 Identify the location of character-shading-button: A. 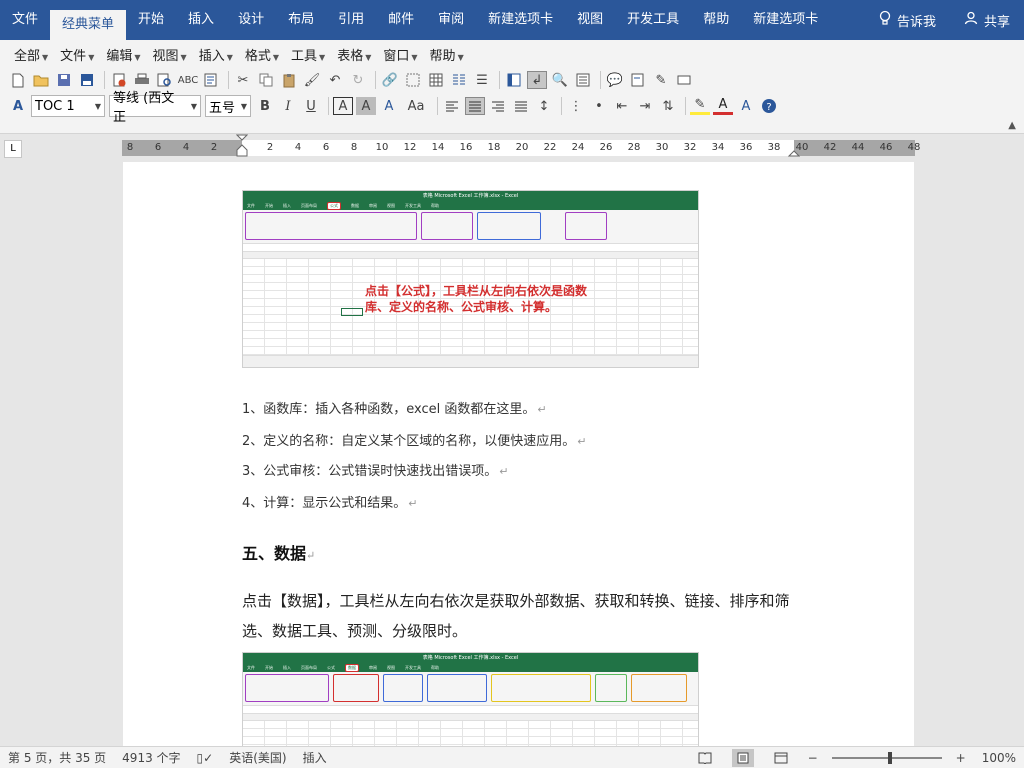
(366, 106).